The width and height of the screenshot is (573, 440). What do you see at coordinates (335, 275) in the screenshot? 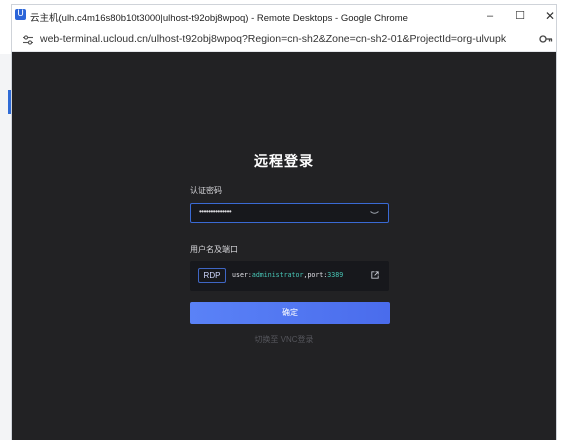
I see `conn-port-value: 3389` at bounding box center [335, 275].